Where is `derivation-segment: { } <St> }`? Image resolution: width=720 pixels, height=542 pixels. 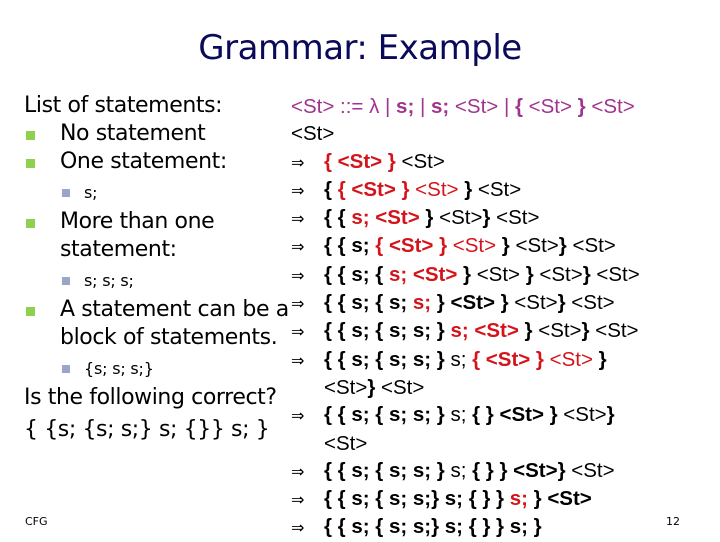 derivation-segment: { } <St> } is located at coordinates (518, 415).